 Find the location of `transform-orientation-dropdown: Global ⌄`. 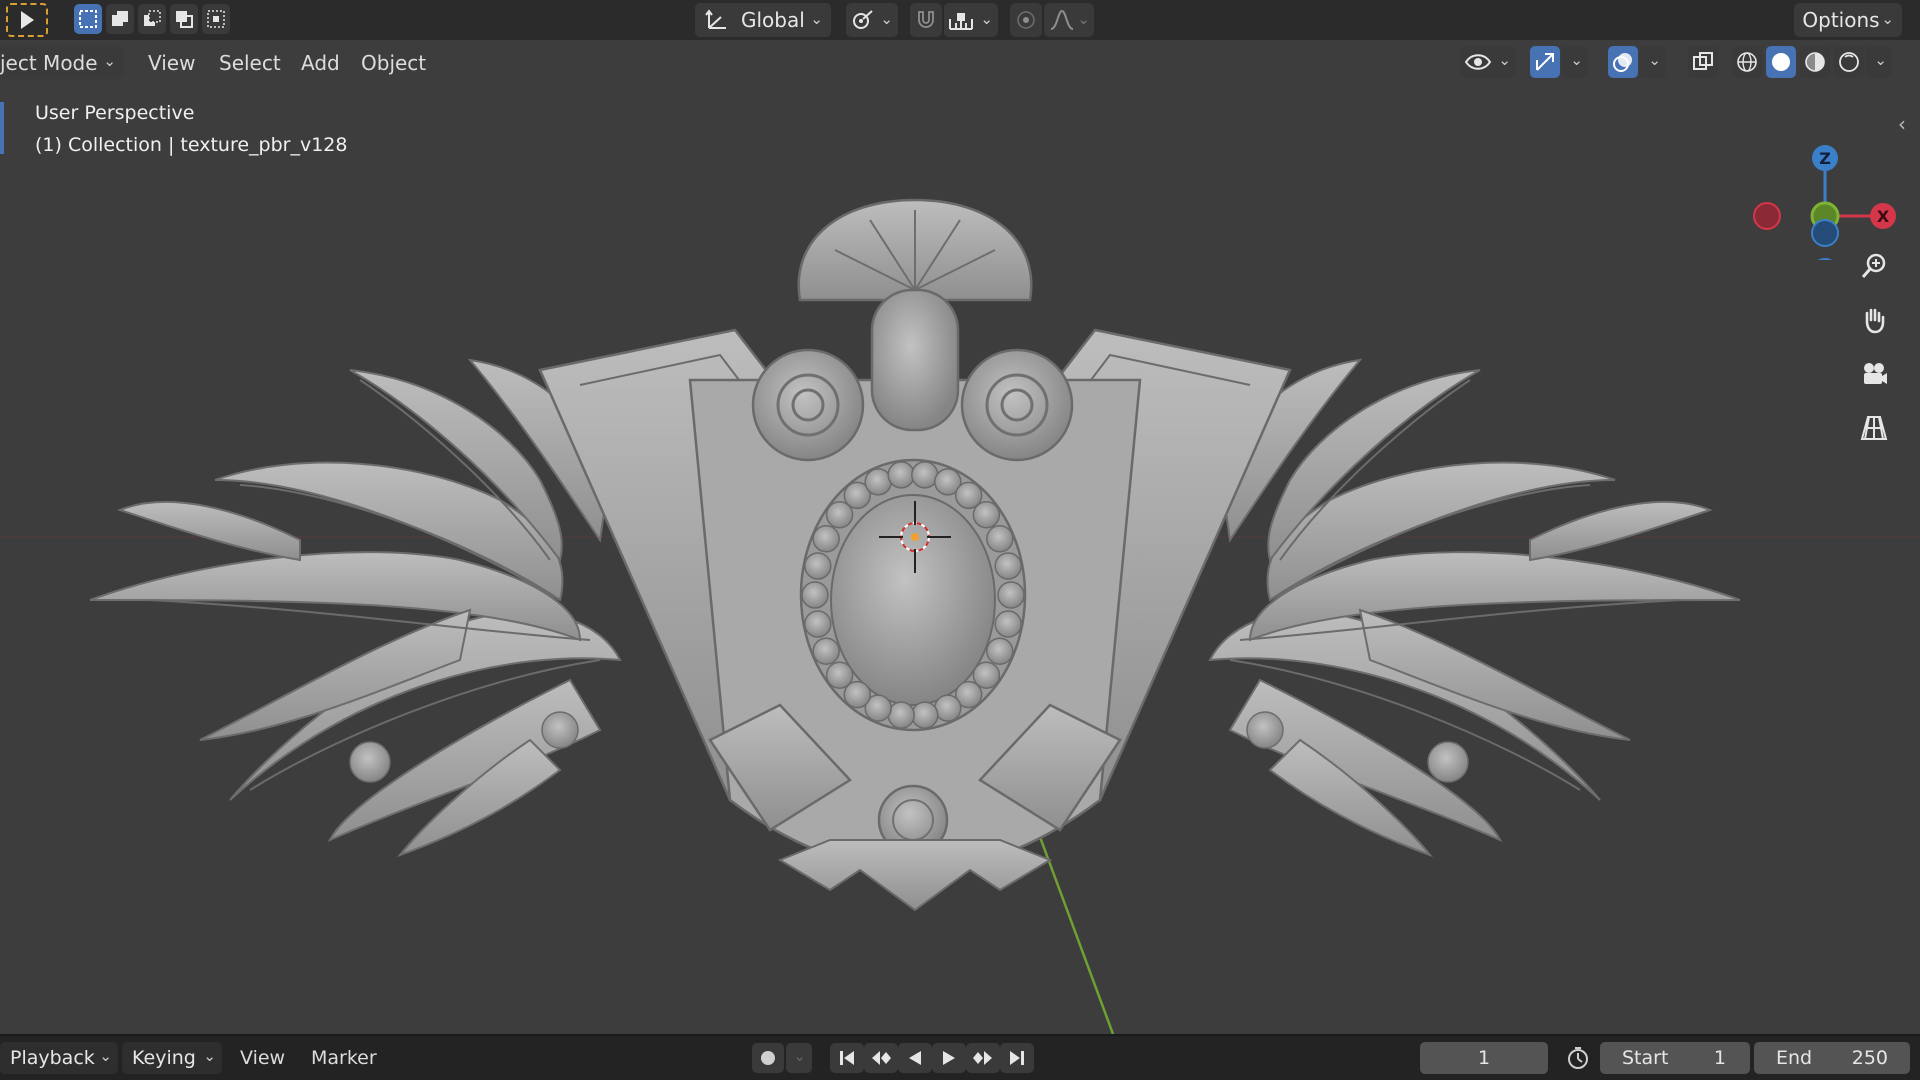

transform-orientation-dropdown: Global ⌄ is located at coordinates (763, 20).